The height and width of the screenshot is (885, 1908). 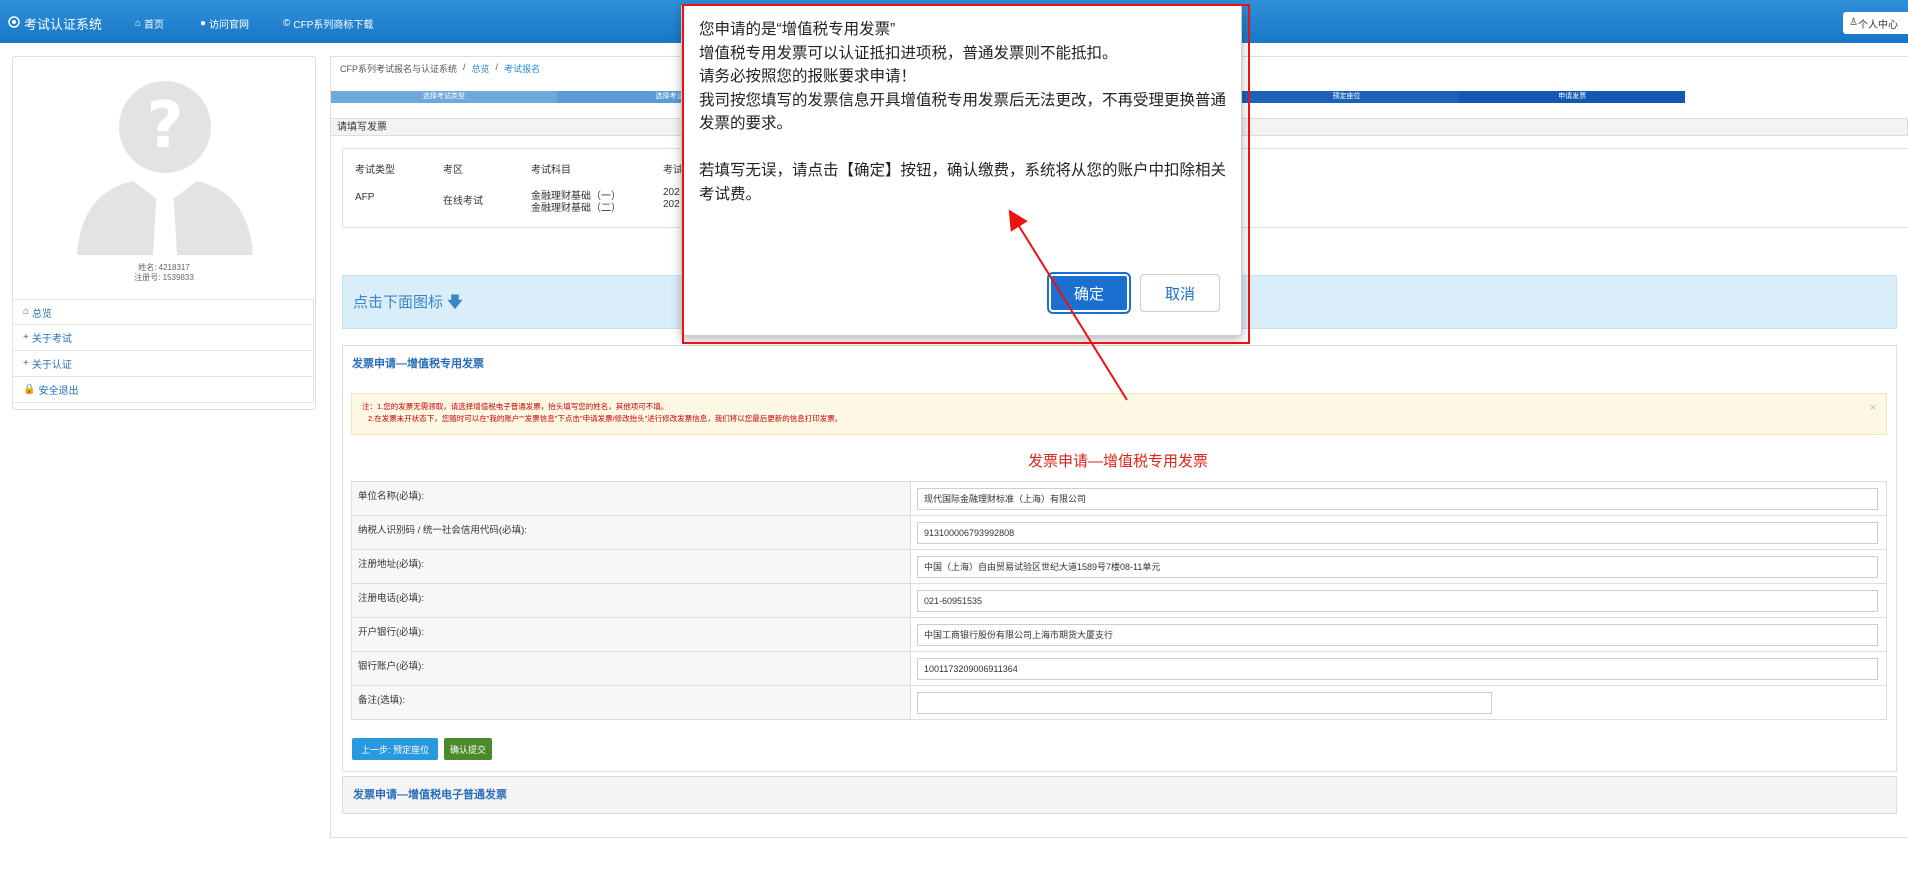 What do you see at coordinates (165, 165) in the screenshot?
I see `avatar: ?` at bounding box center [165, 165].